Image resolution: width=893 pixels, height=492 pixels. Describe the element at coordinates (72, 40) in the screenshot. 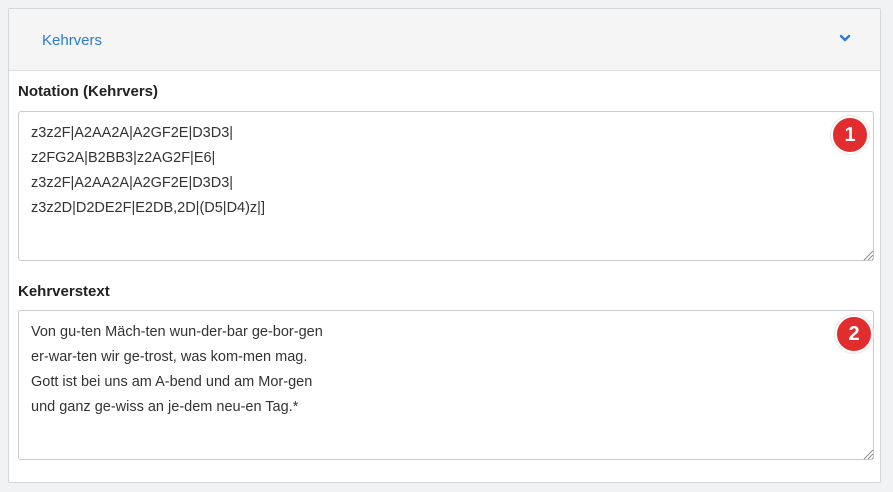

I see `panel-title: Kehrvers` at that location.